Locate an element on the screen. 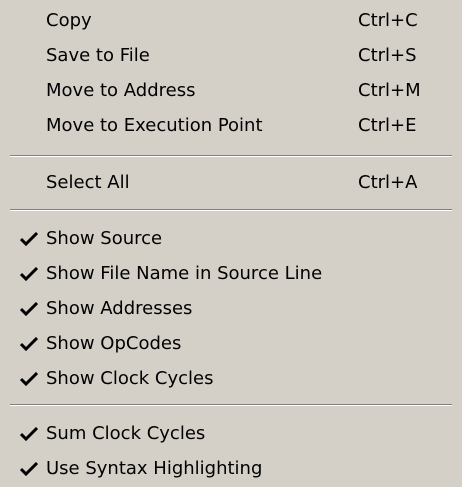 This screenshot has width=462, height=487. menu-item-select-all: Select All Ctrl+A is located at coordinates (231, 182).